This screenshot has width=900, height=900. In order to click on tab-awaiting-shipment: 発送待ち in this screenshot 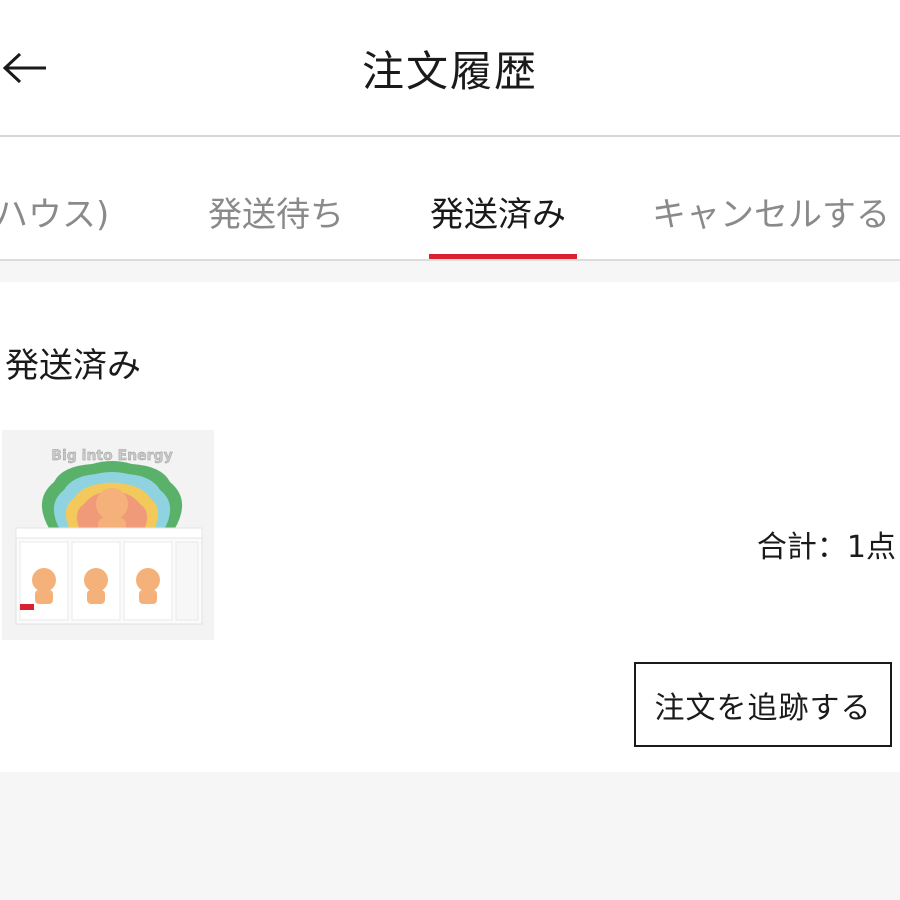, I will do `click(276, 211)`.